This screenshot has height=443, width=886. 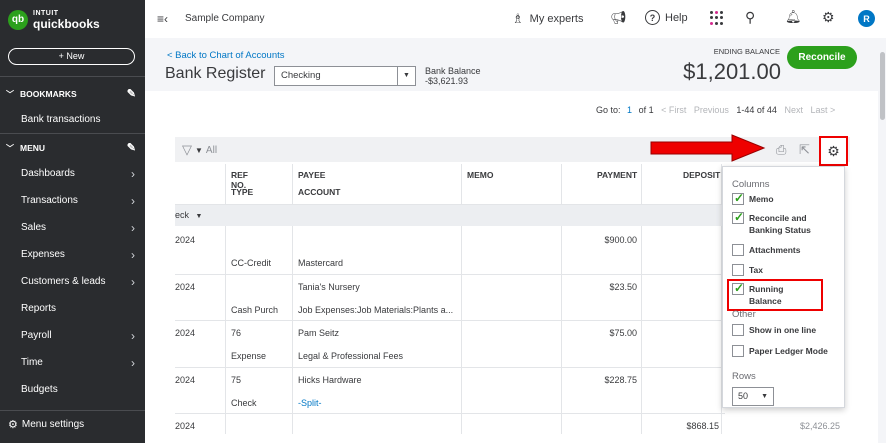 What do you see at coordinates (450, 320) in the screenshot?
I see `divider` at bounding box center [450, 320].